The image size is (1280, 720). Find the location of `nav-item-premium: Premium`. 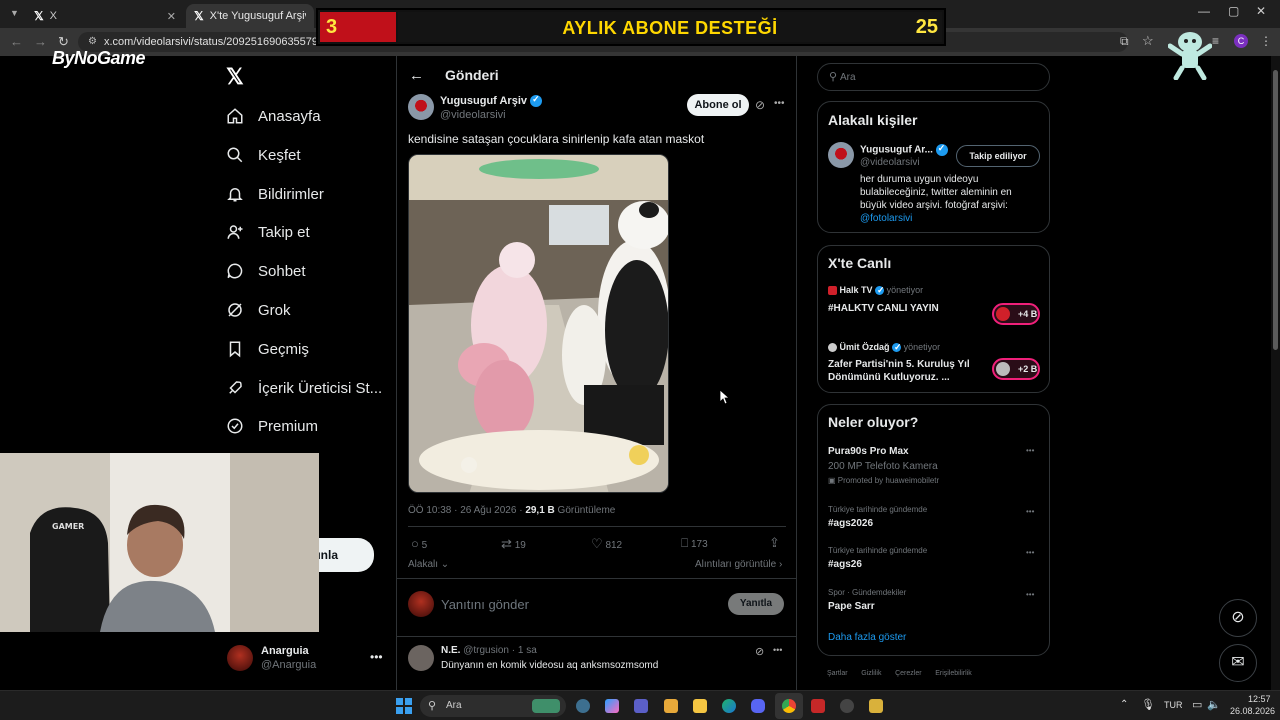

nav-item-premium: Premium is located at coordinates (272, 426).